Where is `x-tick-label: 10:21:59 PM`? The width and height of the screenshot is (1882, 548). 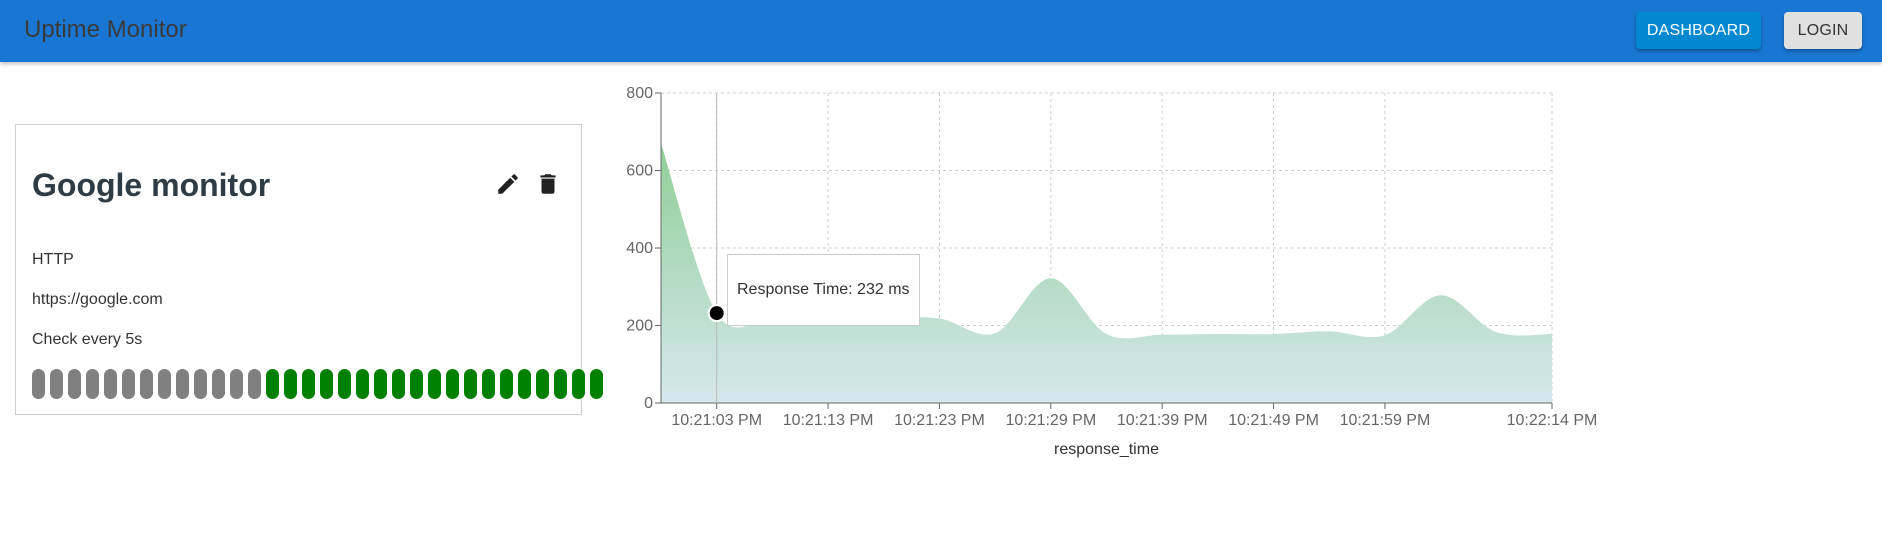
x-tick-label: 10:21:59 PM is located at coordinates (1385, 420).